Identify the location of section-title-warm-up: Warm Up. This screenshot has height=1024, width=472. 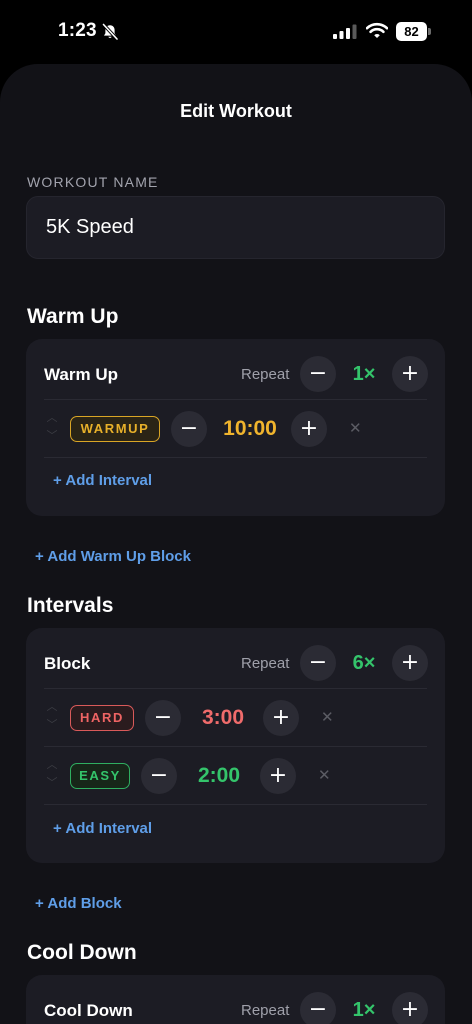
(73, 316).